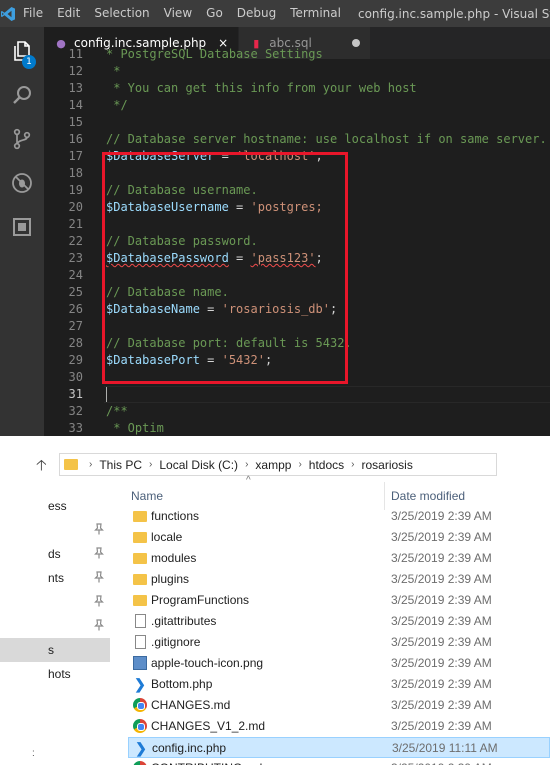  What do you see at coordinates (153, 360) in the screenshot?
I see `php-variable: $DatabasePort` at bounding box center [153, 360].